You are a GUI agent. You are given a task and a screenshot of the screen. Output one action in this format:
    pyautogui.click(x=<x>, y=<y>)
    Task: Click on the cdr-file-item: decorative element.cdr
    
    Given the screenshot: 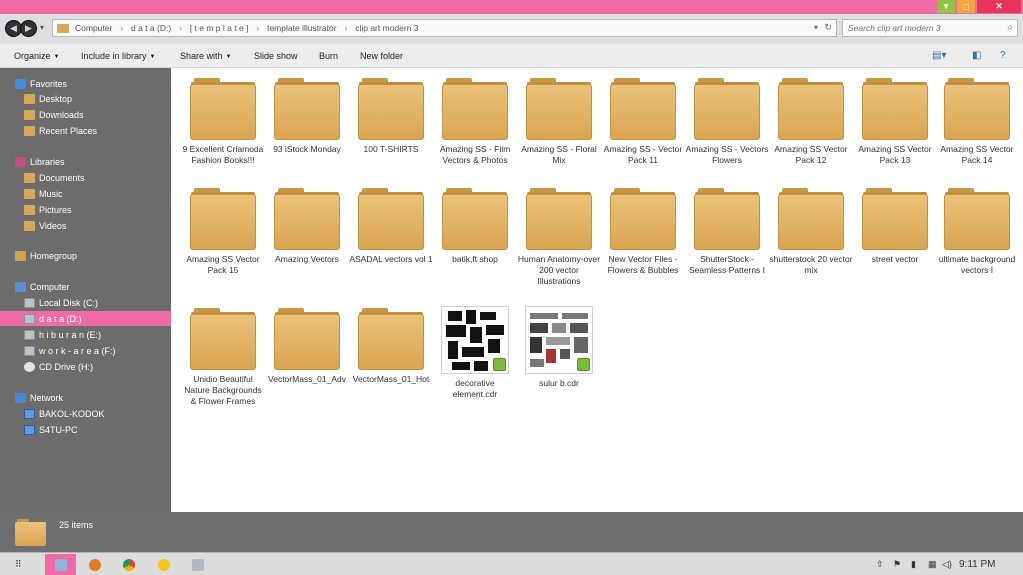 What is the action you would take?
    pyautogui.click(x=475, y=353)
    